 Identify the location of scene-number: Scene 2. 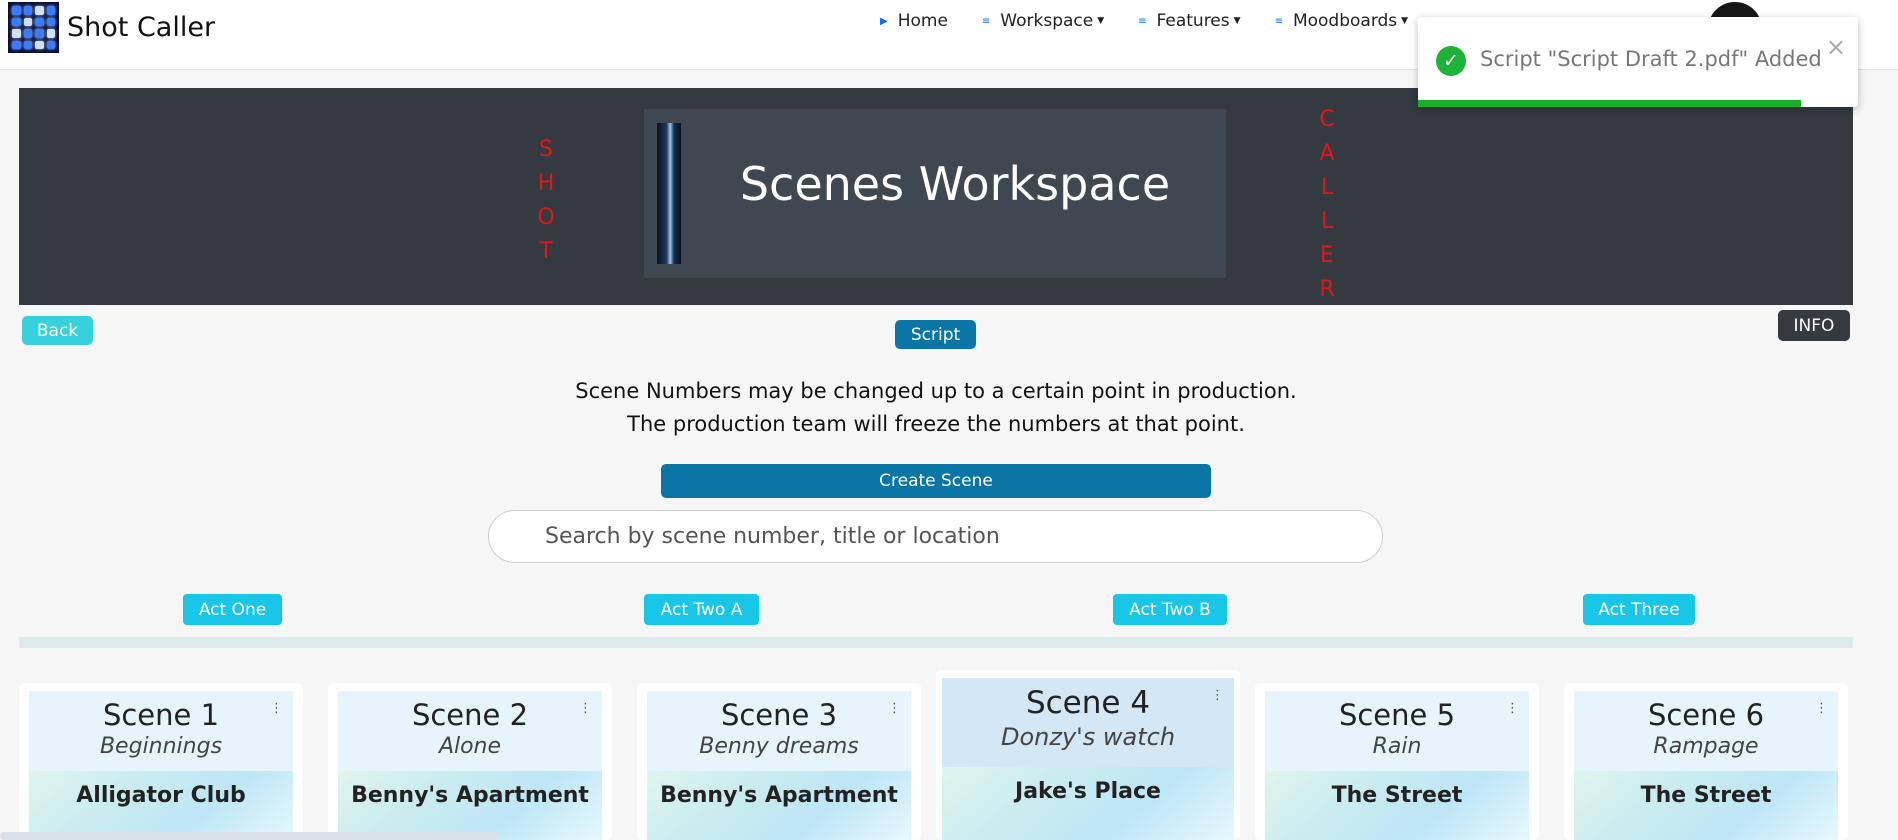
(470, 715).